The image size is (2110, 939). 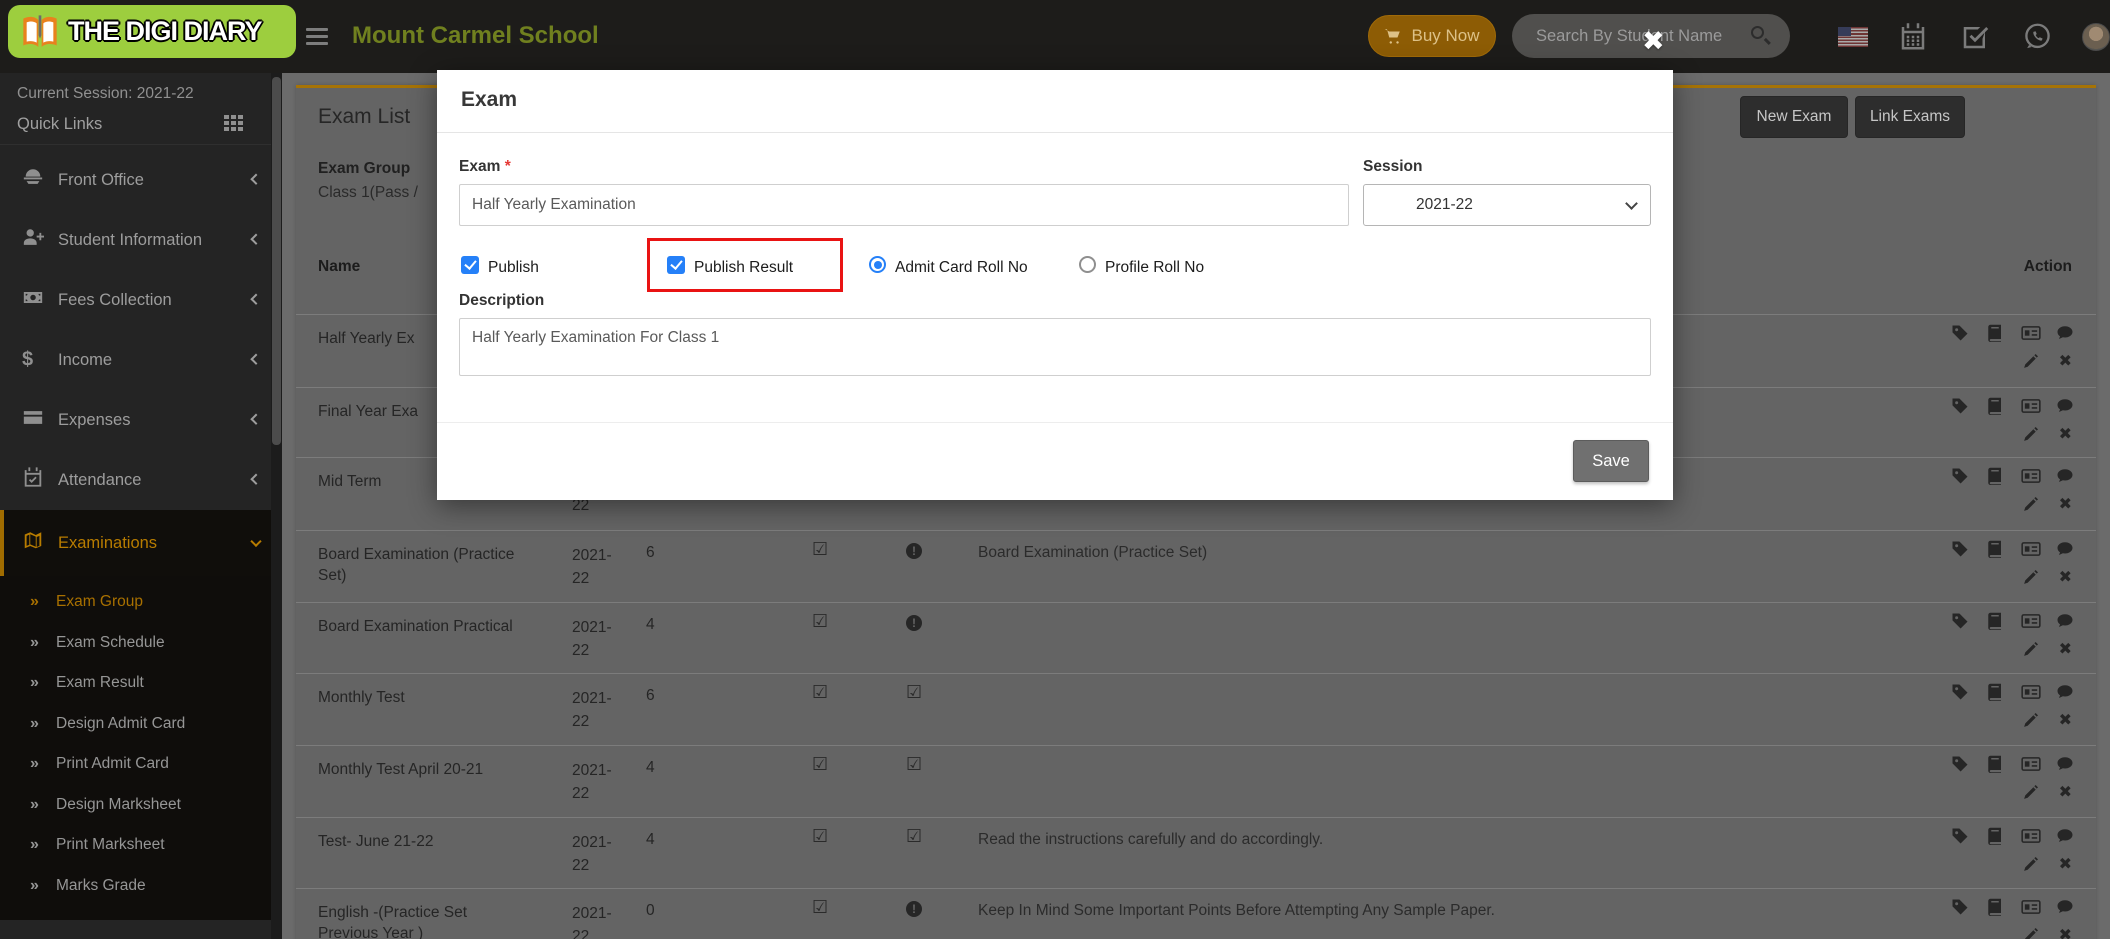 What do you see at coordinates (235, 124) in the screenshot?
I see `quick-links-grid-icon` at bounding box center [235, 124].